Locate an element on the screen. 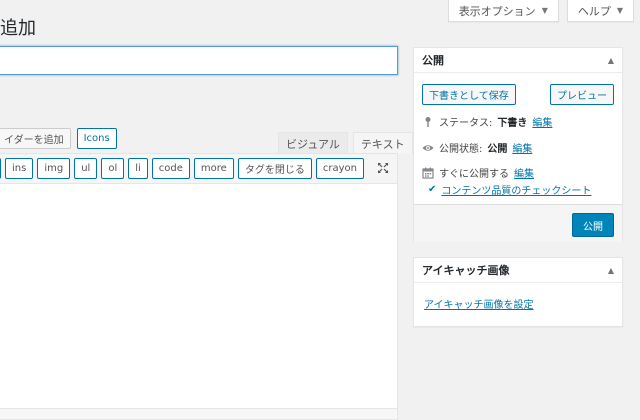 The width and height of the screenshot is (640, 420). quicktag-crayon: crayon is located at coordinates (339, 168).